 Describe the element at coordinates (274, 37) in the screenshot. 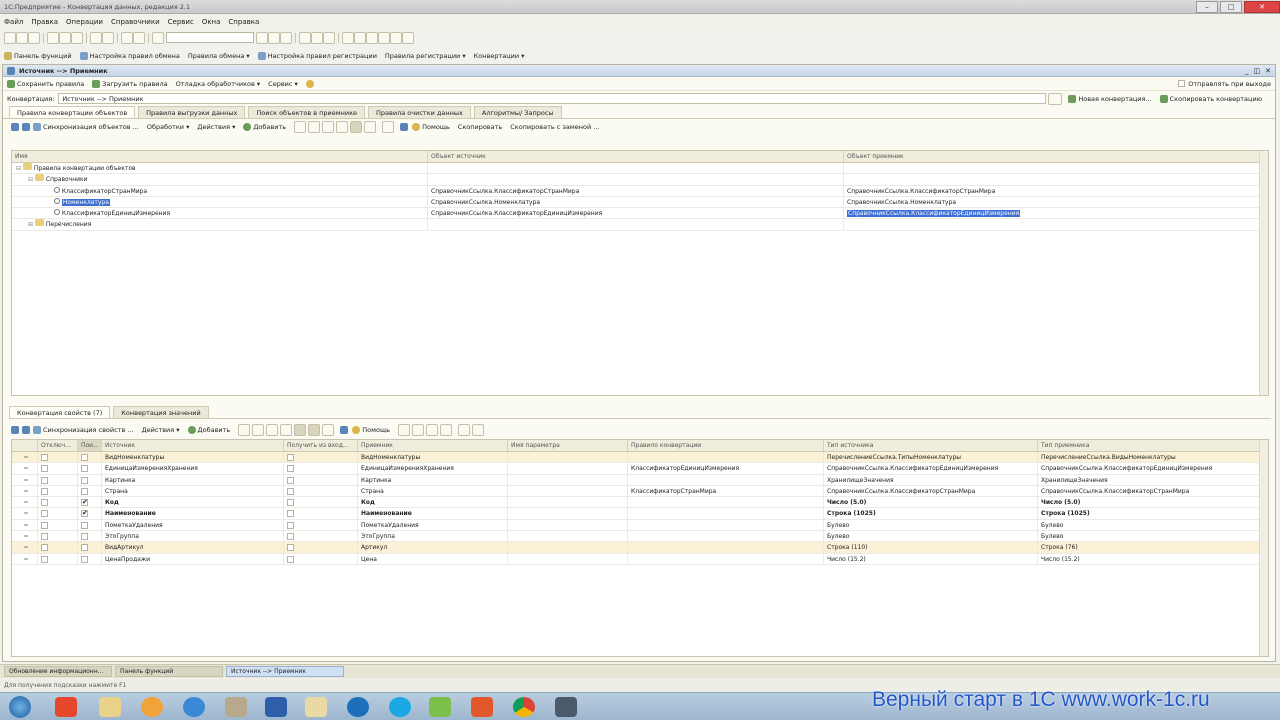

I see `replace-icon` at that location.